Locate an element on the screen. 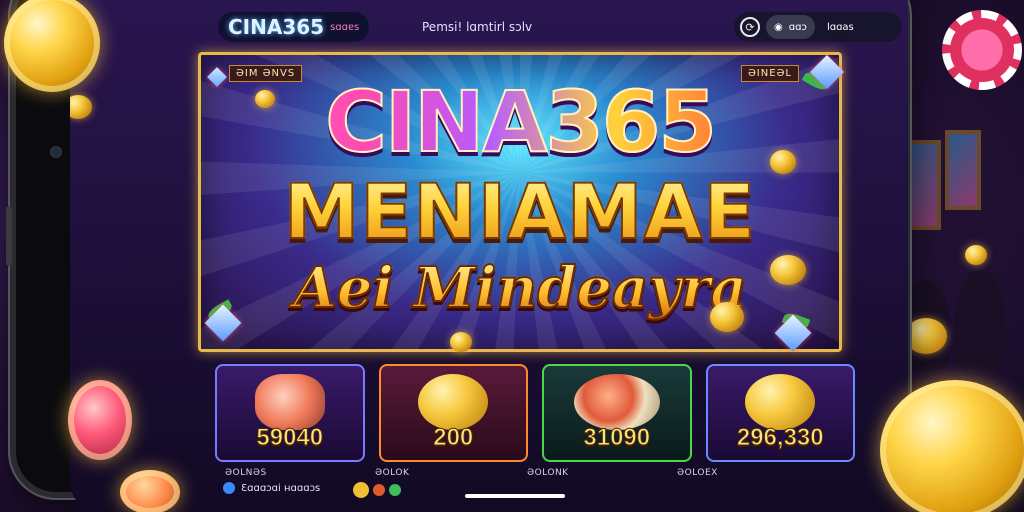  card-value: 31090 is located at coordinates (617, 438).